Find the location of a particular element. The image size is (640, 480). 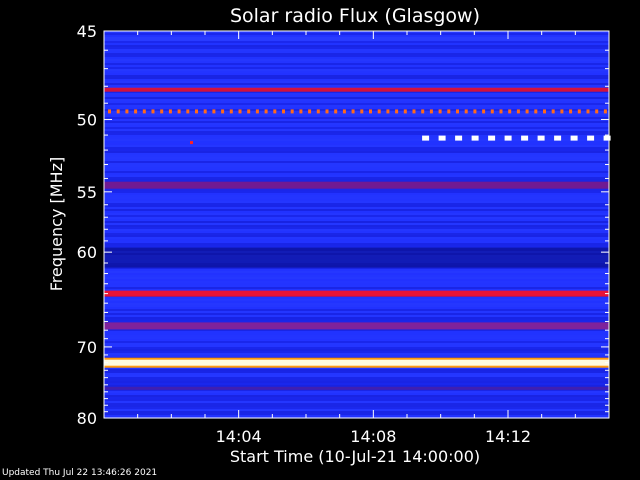

chart-title: Solar radio Flux (Glasgow) is located at coordinates (355, 16).